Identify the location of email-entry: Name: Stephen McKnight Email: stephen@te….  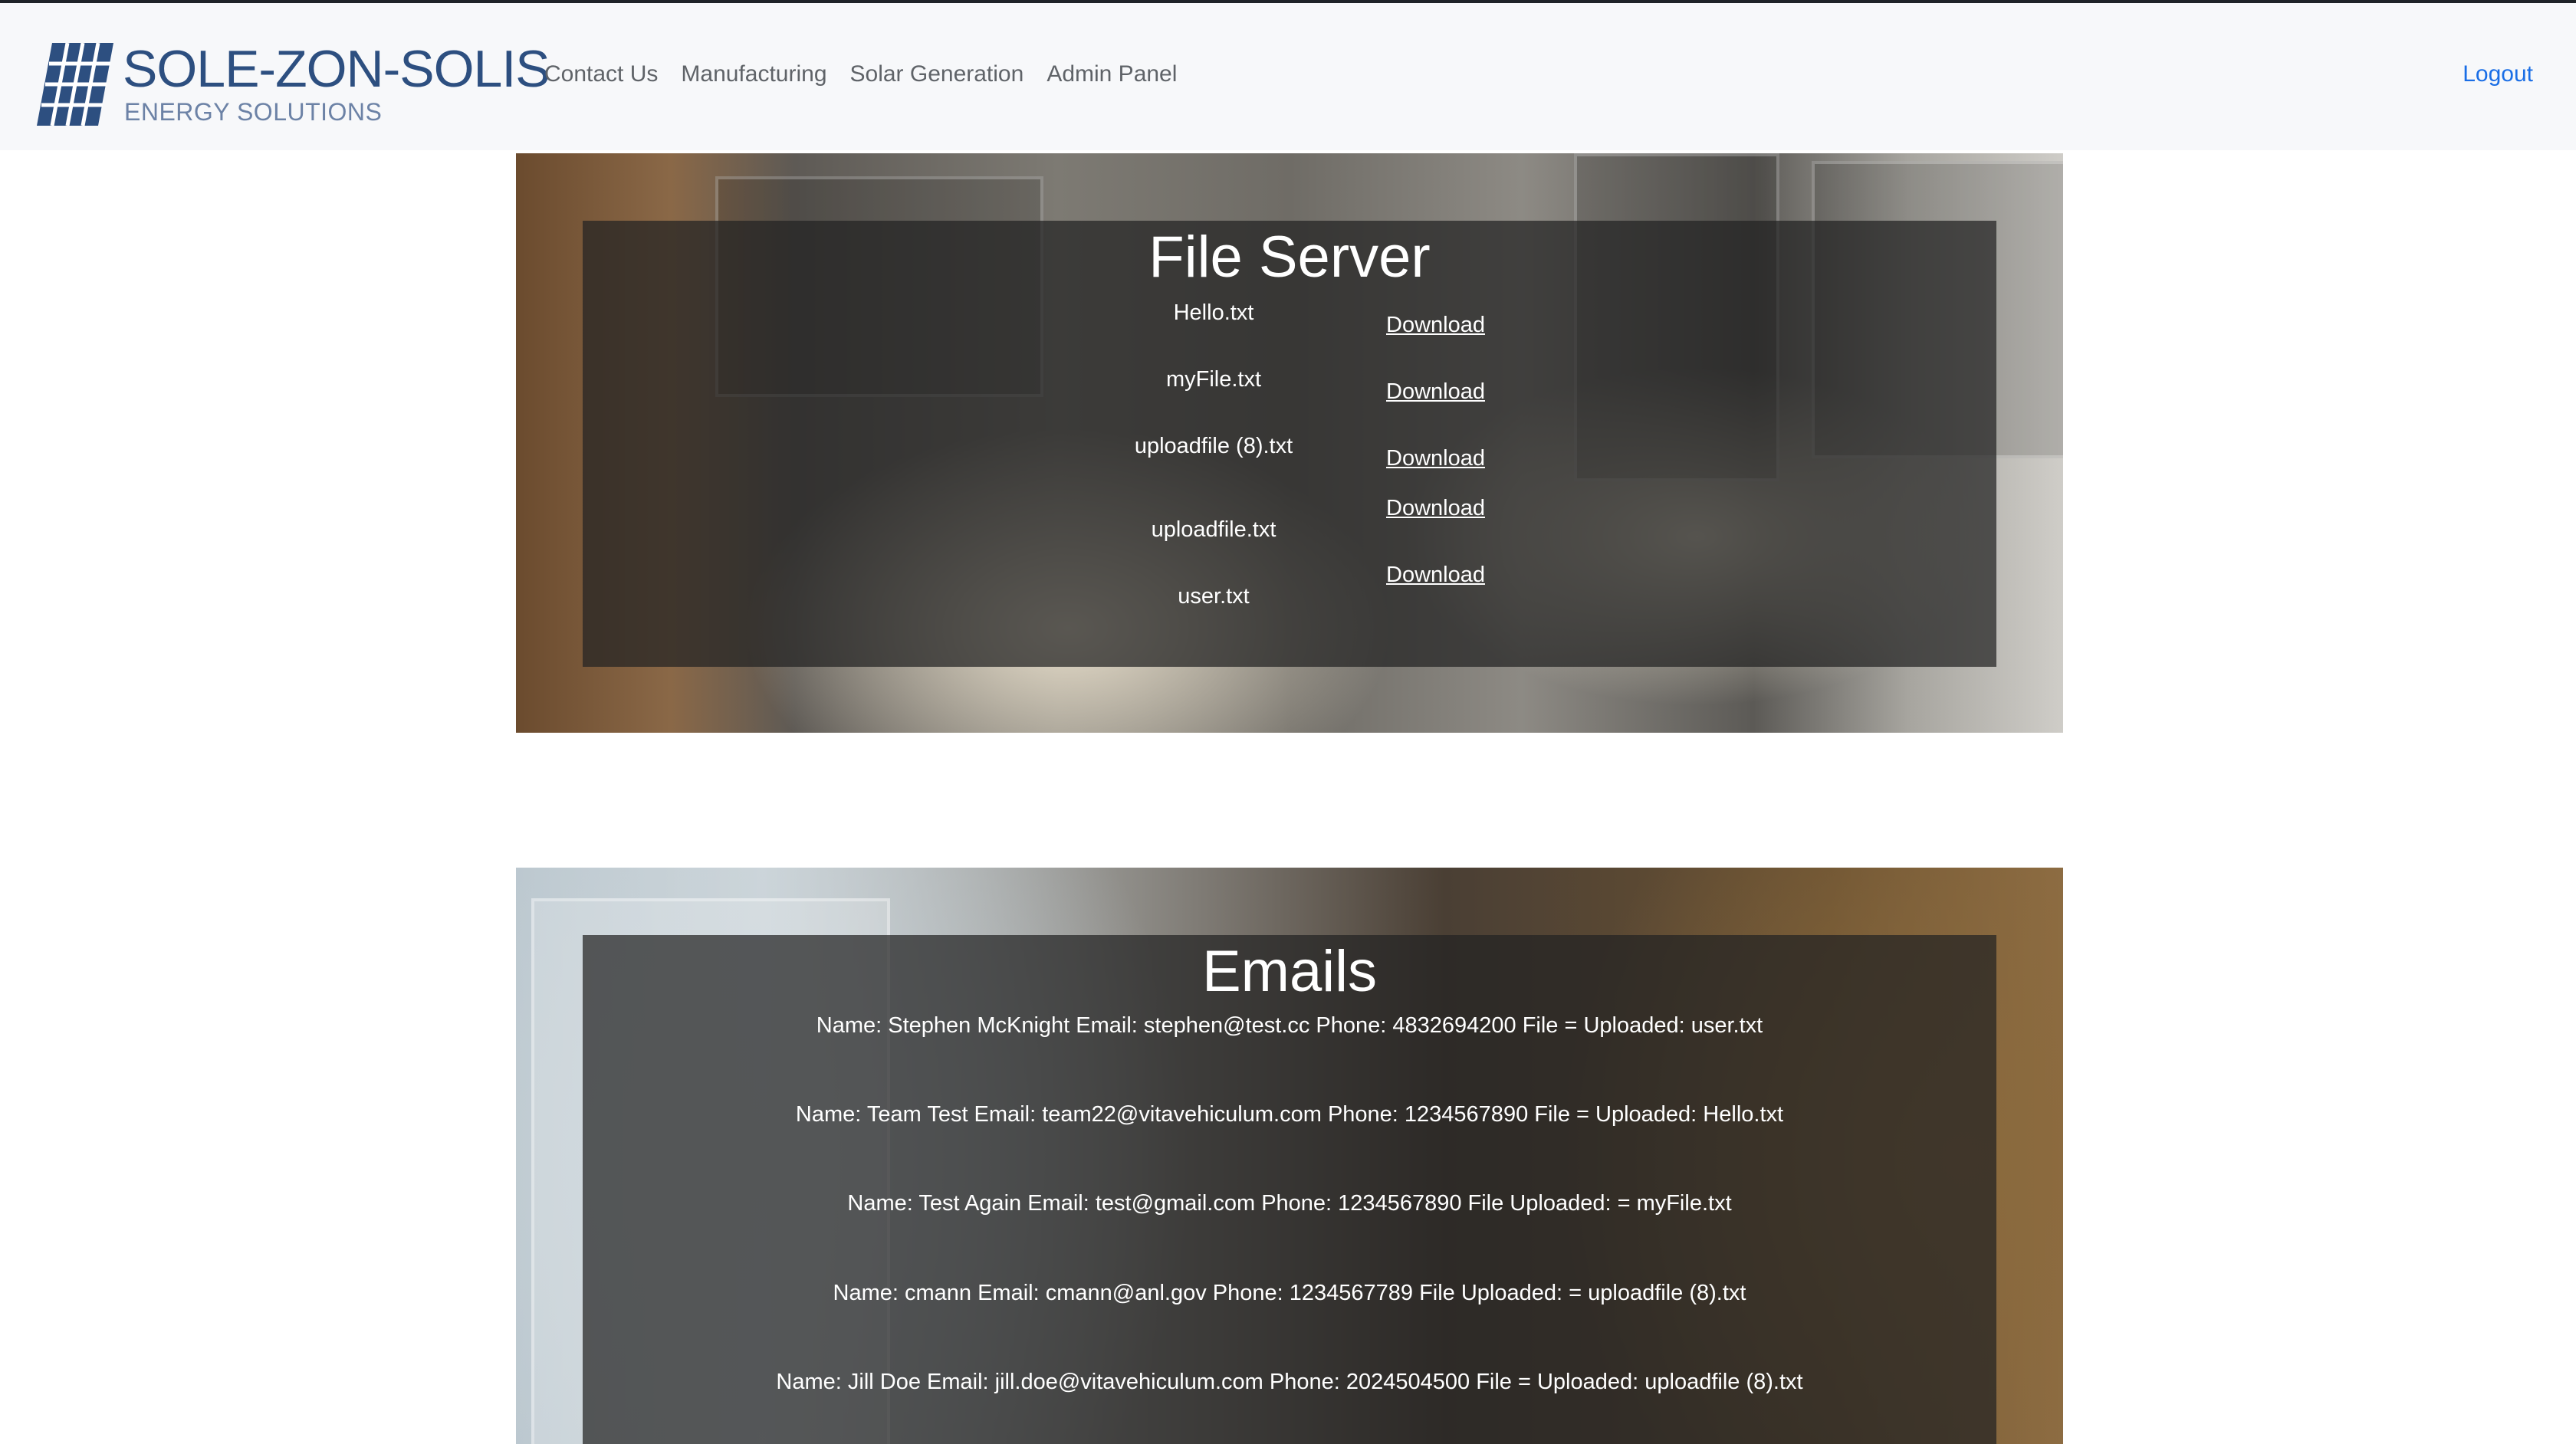
(1290, 1025).